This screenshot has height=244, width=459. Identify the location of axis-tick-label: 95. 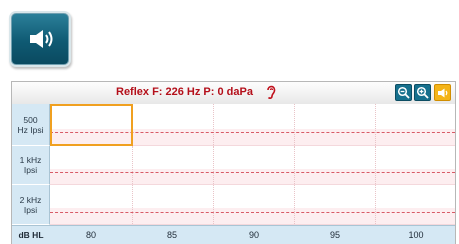
(334, 235).